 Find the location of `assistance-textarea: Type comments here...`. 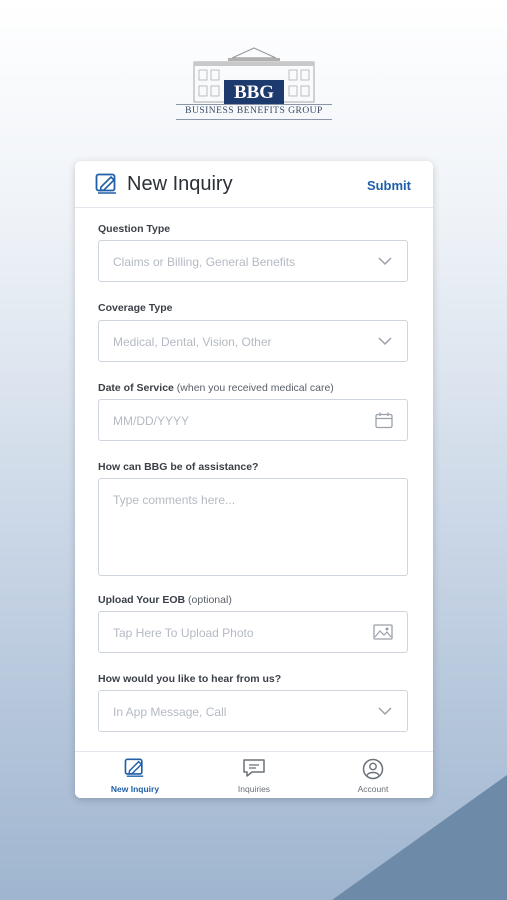

assistance-textarea: Type comments here... is located at coordinates (253, 527).